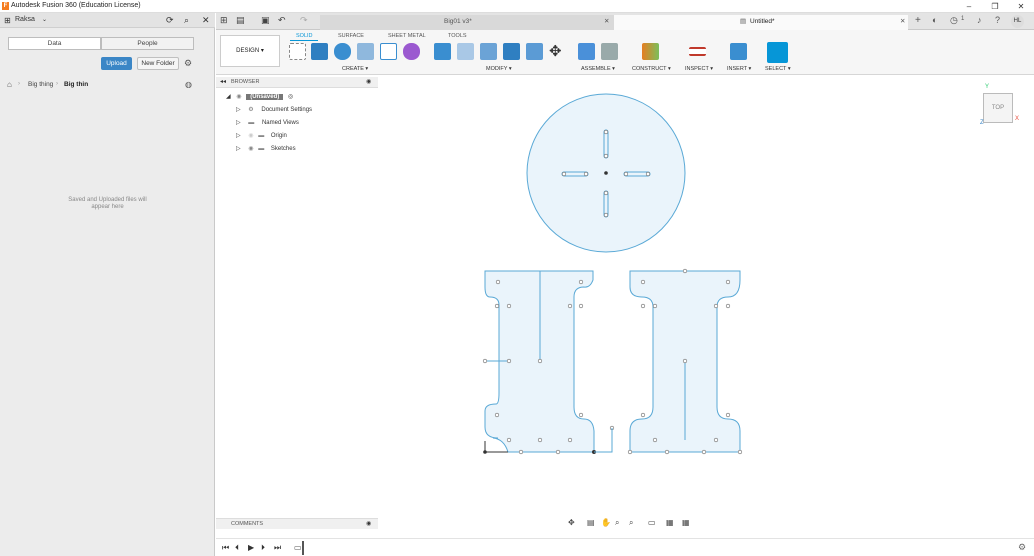  I want to click on browser-item: ▷ ▬ Named Views, so click(267, 123).